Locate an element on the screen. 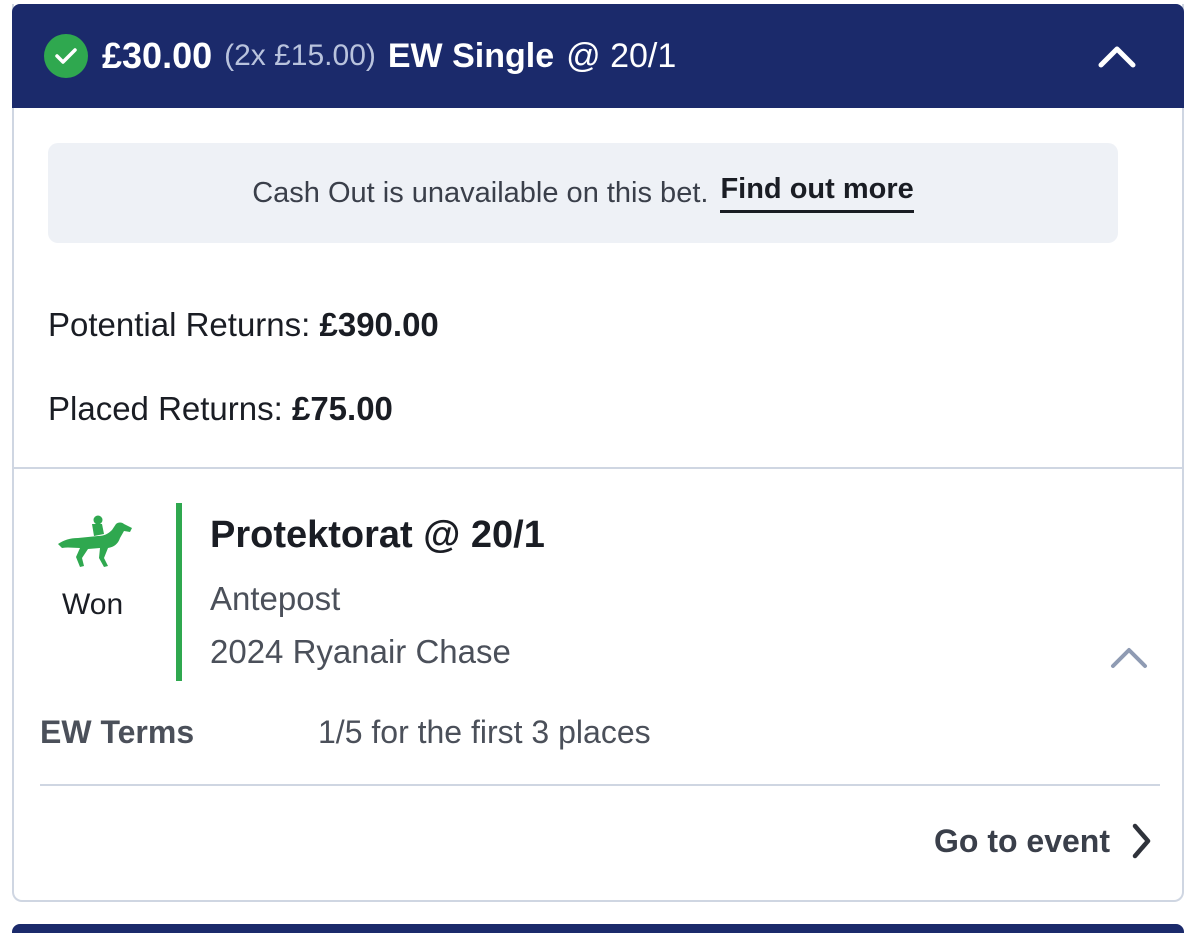 This screenshot has width=1200, height=933. bet-stake: £30.00 is located at coordinates (157, 55).